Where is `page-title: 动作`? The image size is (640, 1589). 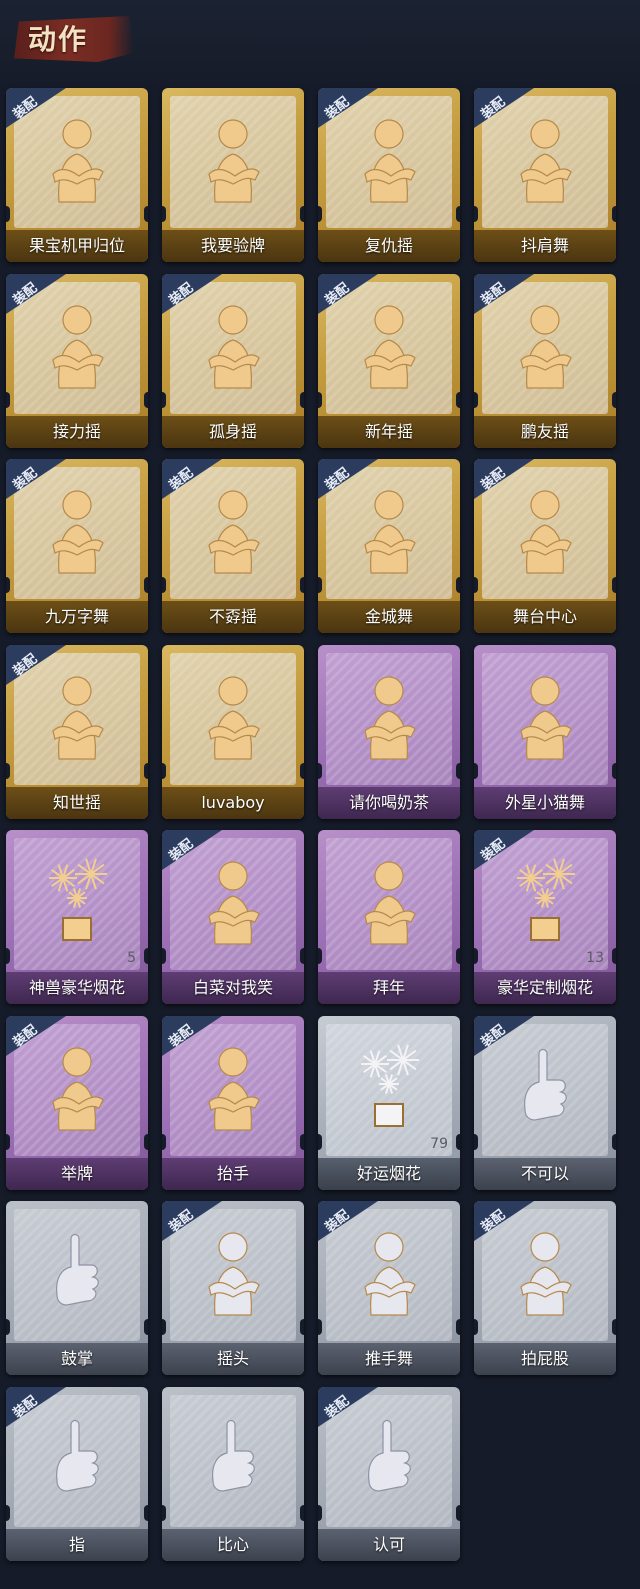
page-title: 动作 is located at coordinates (58, 39).